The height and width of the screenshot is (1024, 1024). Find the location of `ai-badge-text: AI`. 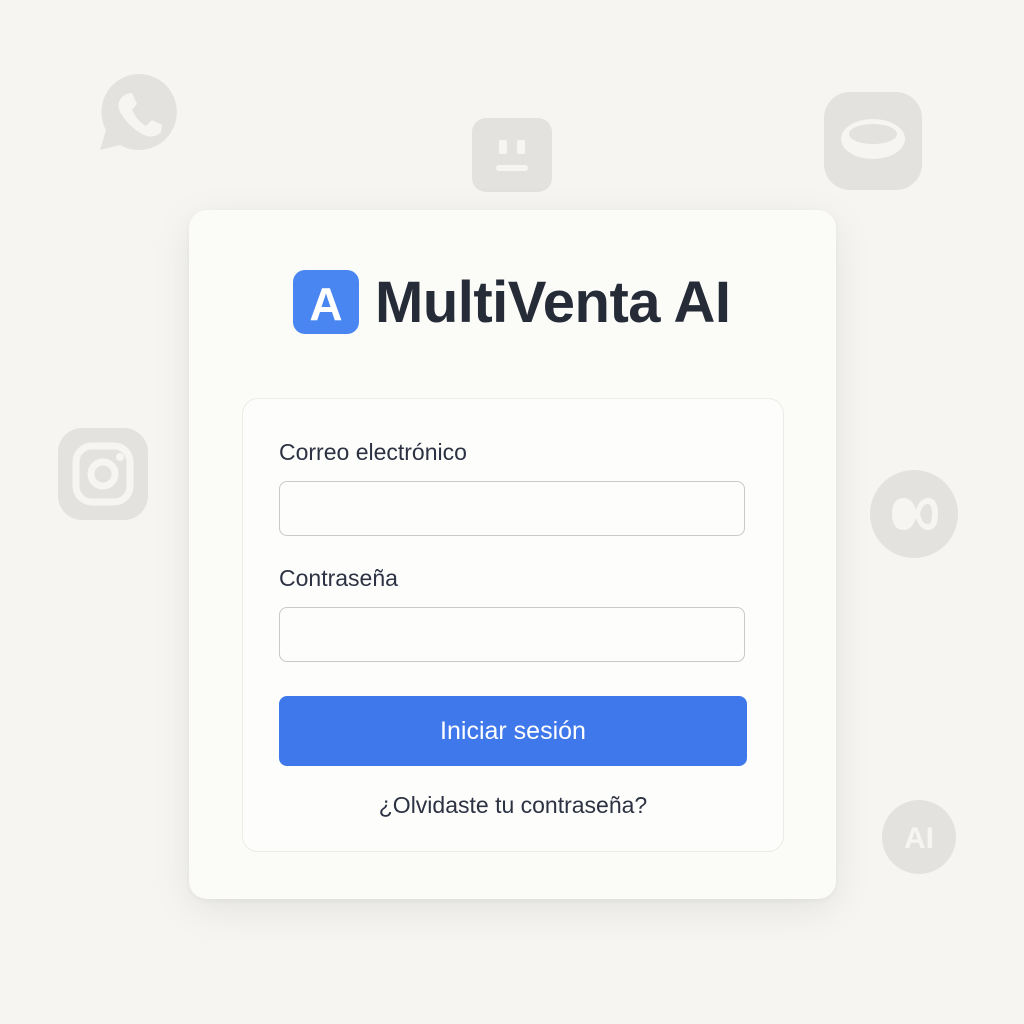

ai-badge-text: AI is located at coordinates (919, 838).